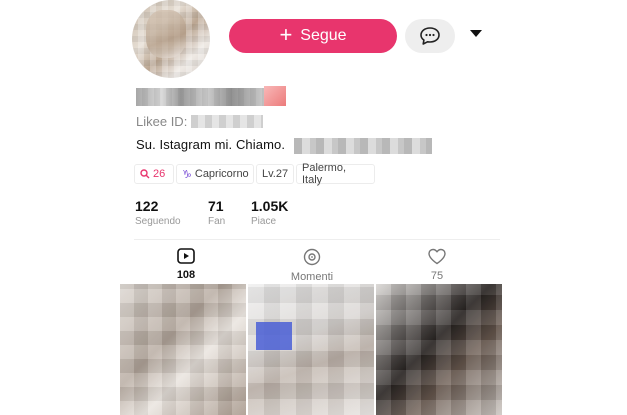 The height and width of the screenshot is (415, 627). I want to click on tab-likes: 75, so click(437, 265).